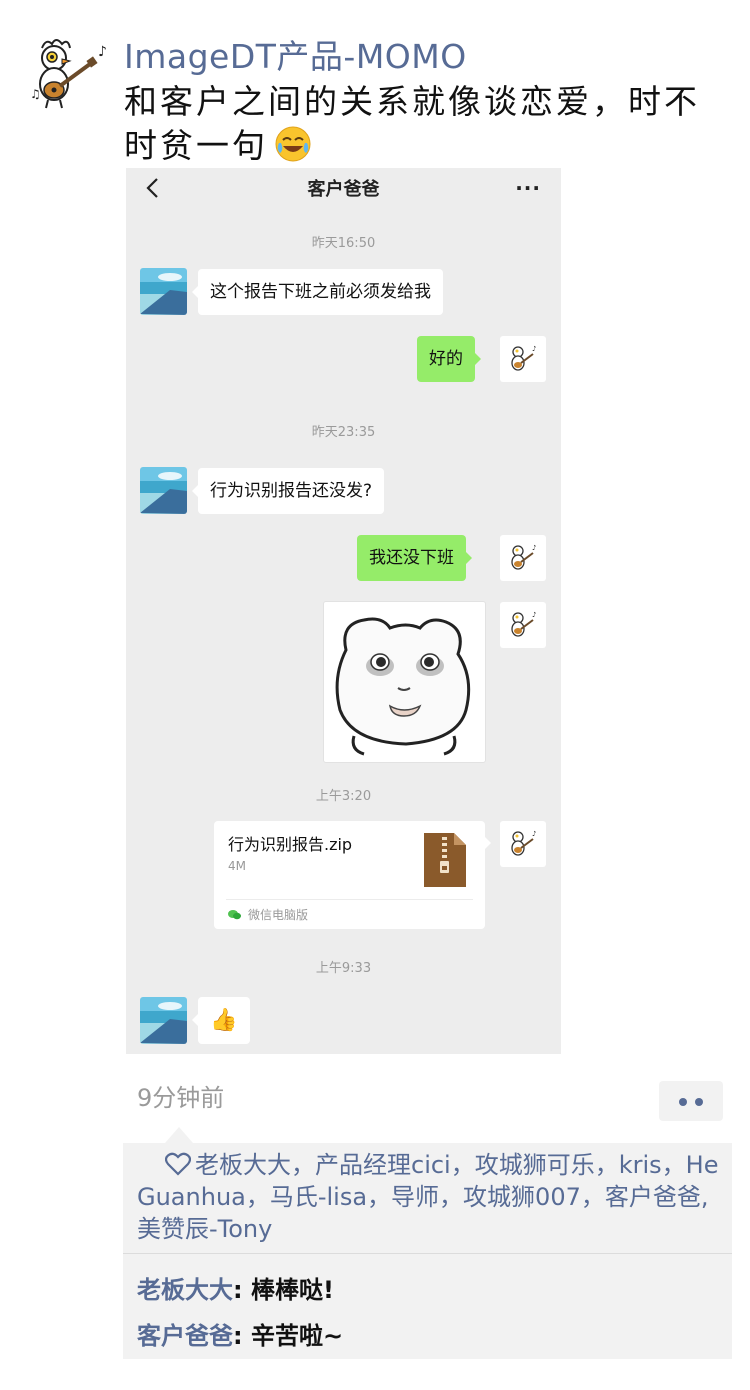 This screenshot has height=1390, width=750. What do you see at coordinates (295, 54) in the screenshot?
I see `author-name: ImageDT产品-MOMO` at bounding box center [295, 54].